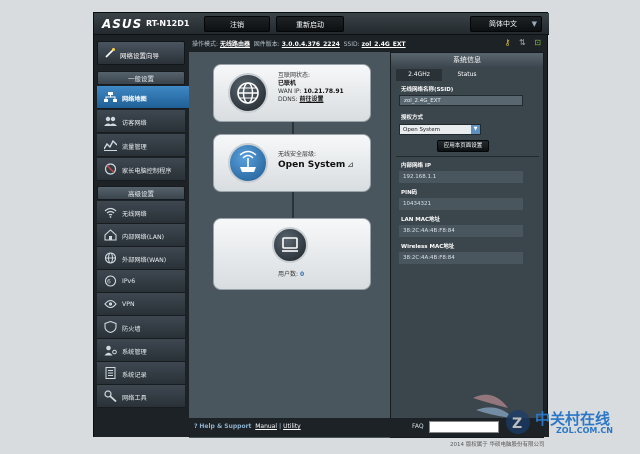 Image resolution: width=640 pixels, height=454 pixels. Describe the element at coordinates (503, 24) in the screenshot. I see `language-value: 简体中文` at that location.